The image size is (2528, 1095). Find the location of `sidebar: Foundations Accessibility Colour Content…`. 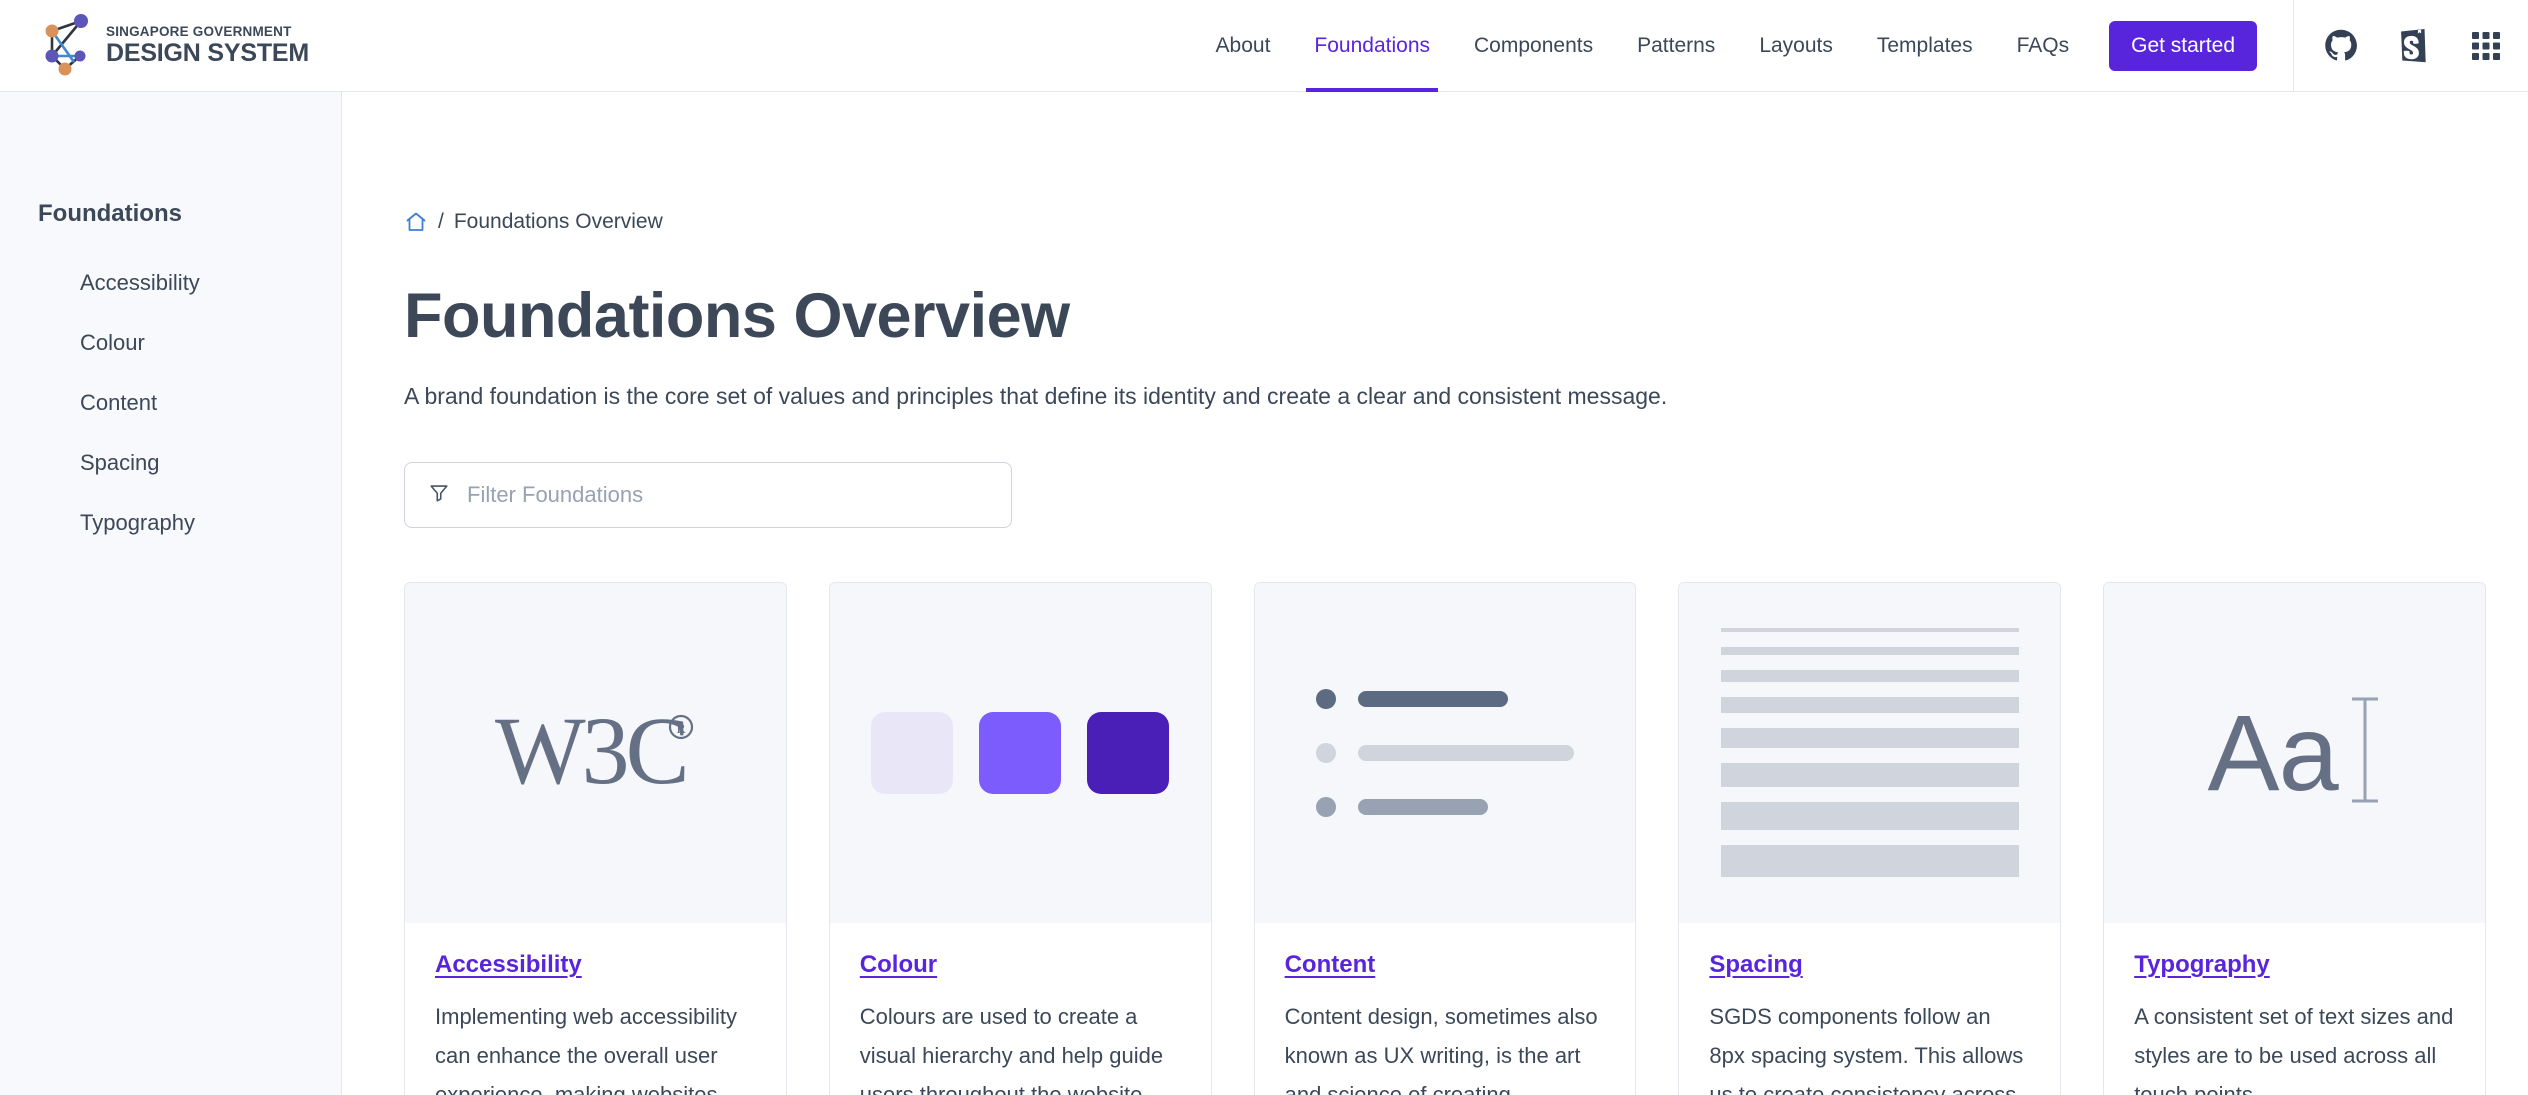

sidebar: Foundations Accessibility Colour Content… is located at coordinates (171, 593).